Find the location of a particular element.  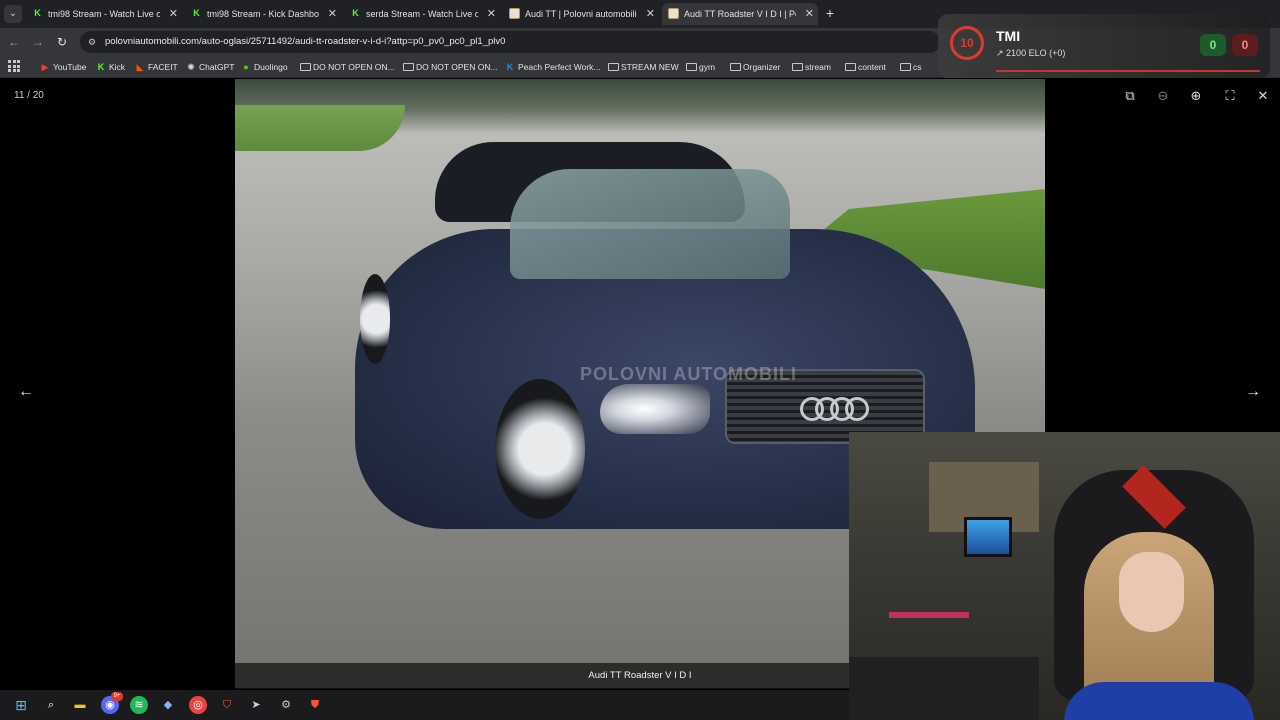

led-strip is located at coordinates (929, 615).